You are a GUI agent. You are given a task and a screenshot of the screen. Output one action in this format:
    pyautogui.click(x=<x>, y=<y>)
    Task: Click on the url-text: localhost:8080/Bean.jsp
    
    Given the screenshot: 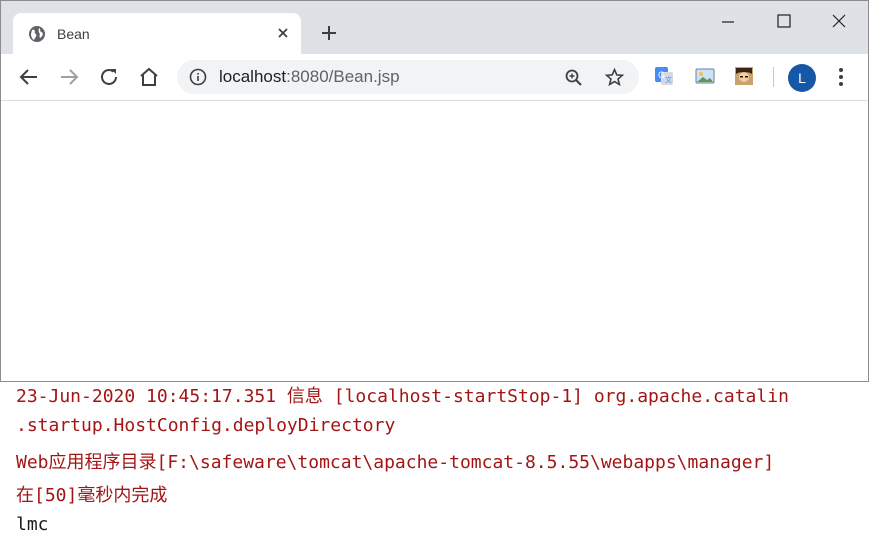 What is the action you would take?
    pyautogui.click(x=309, y=77)
    